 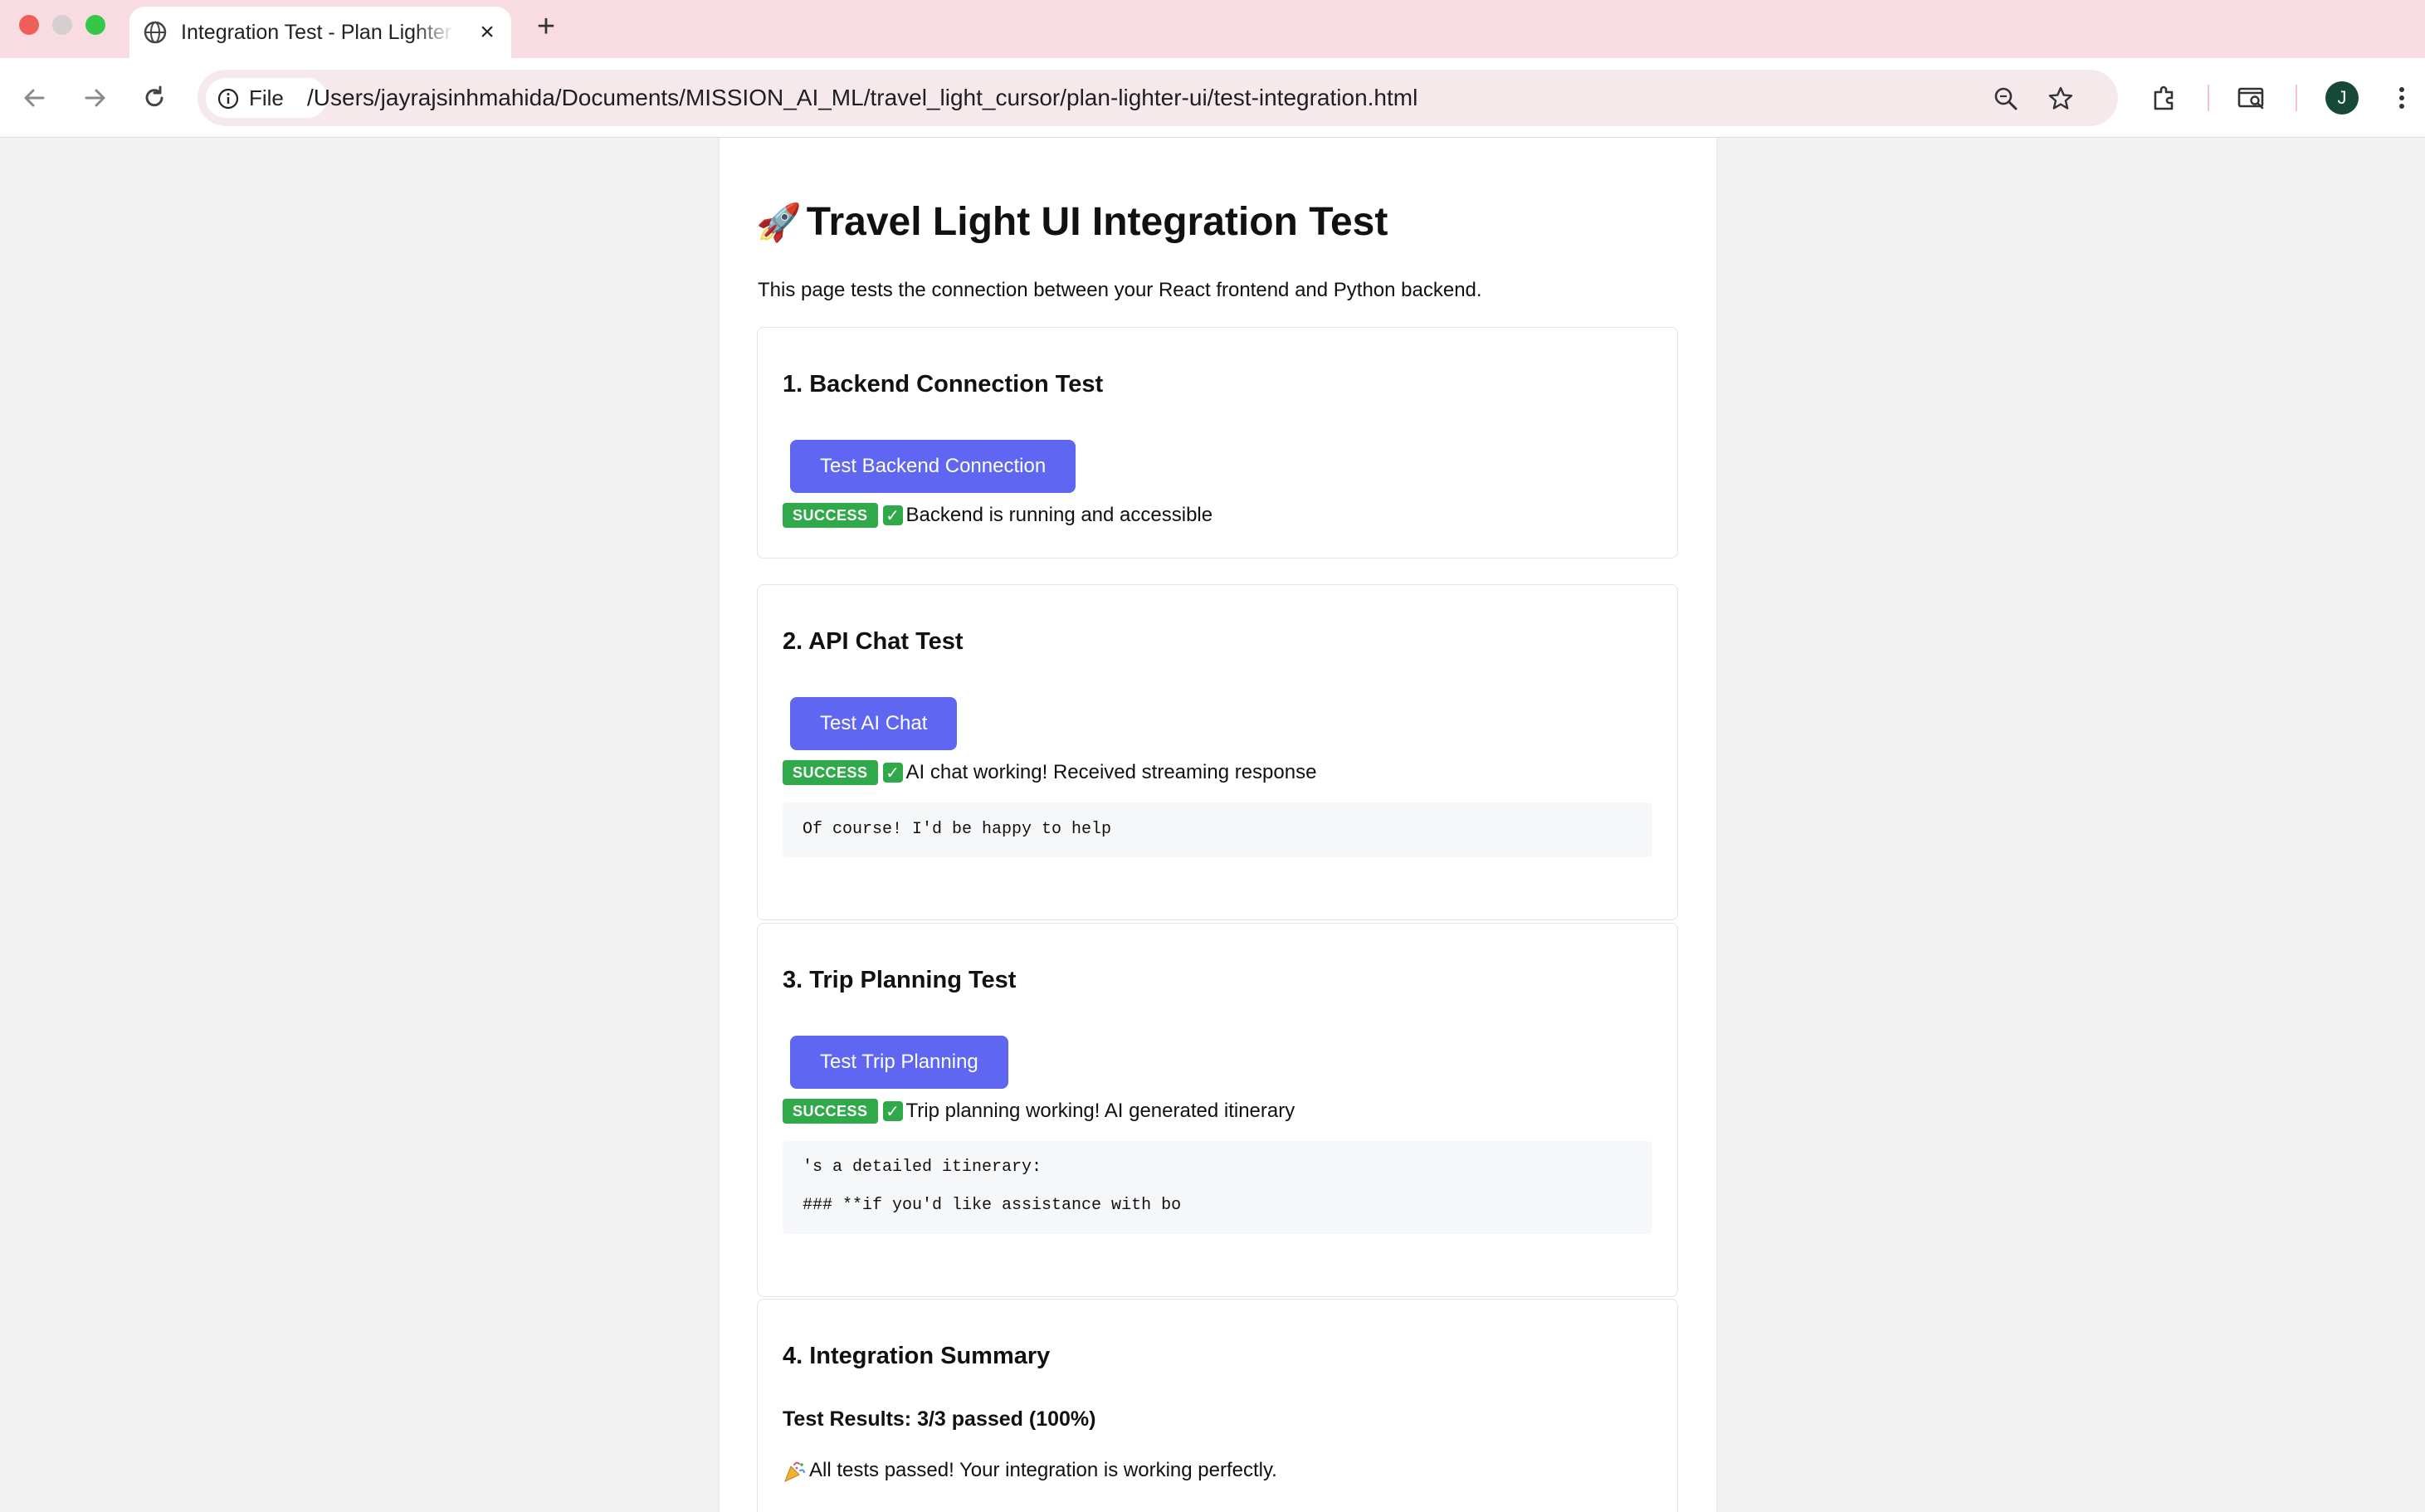 I want to click on output-line: ### **if you'd like assistance with bo, so click(x=992, y=1206).